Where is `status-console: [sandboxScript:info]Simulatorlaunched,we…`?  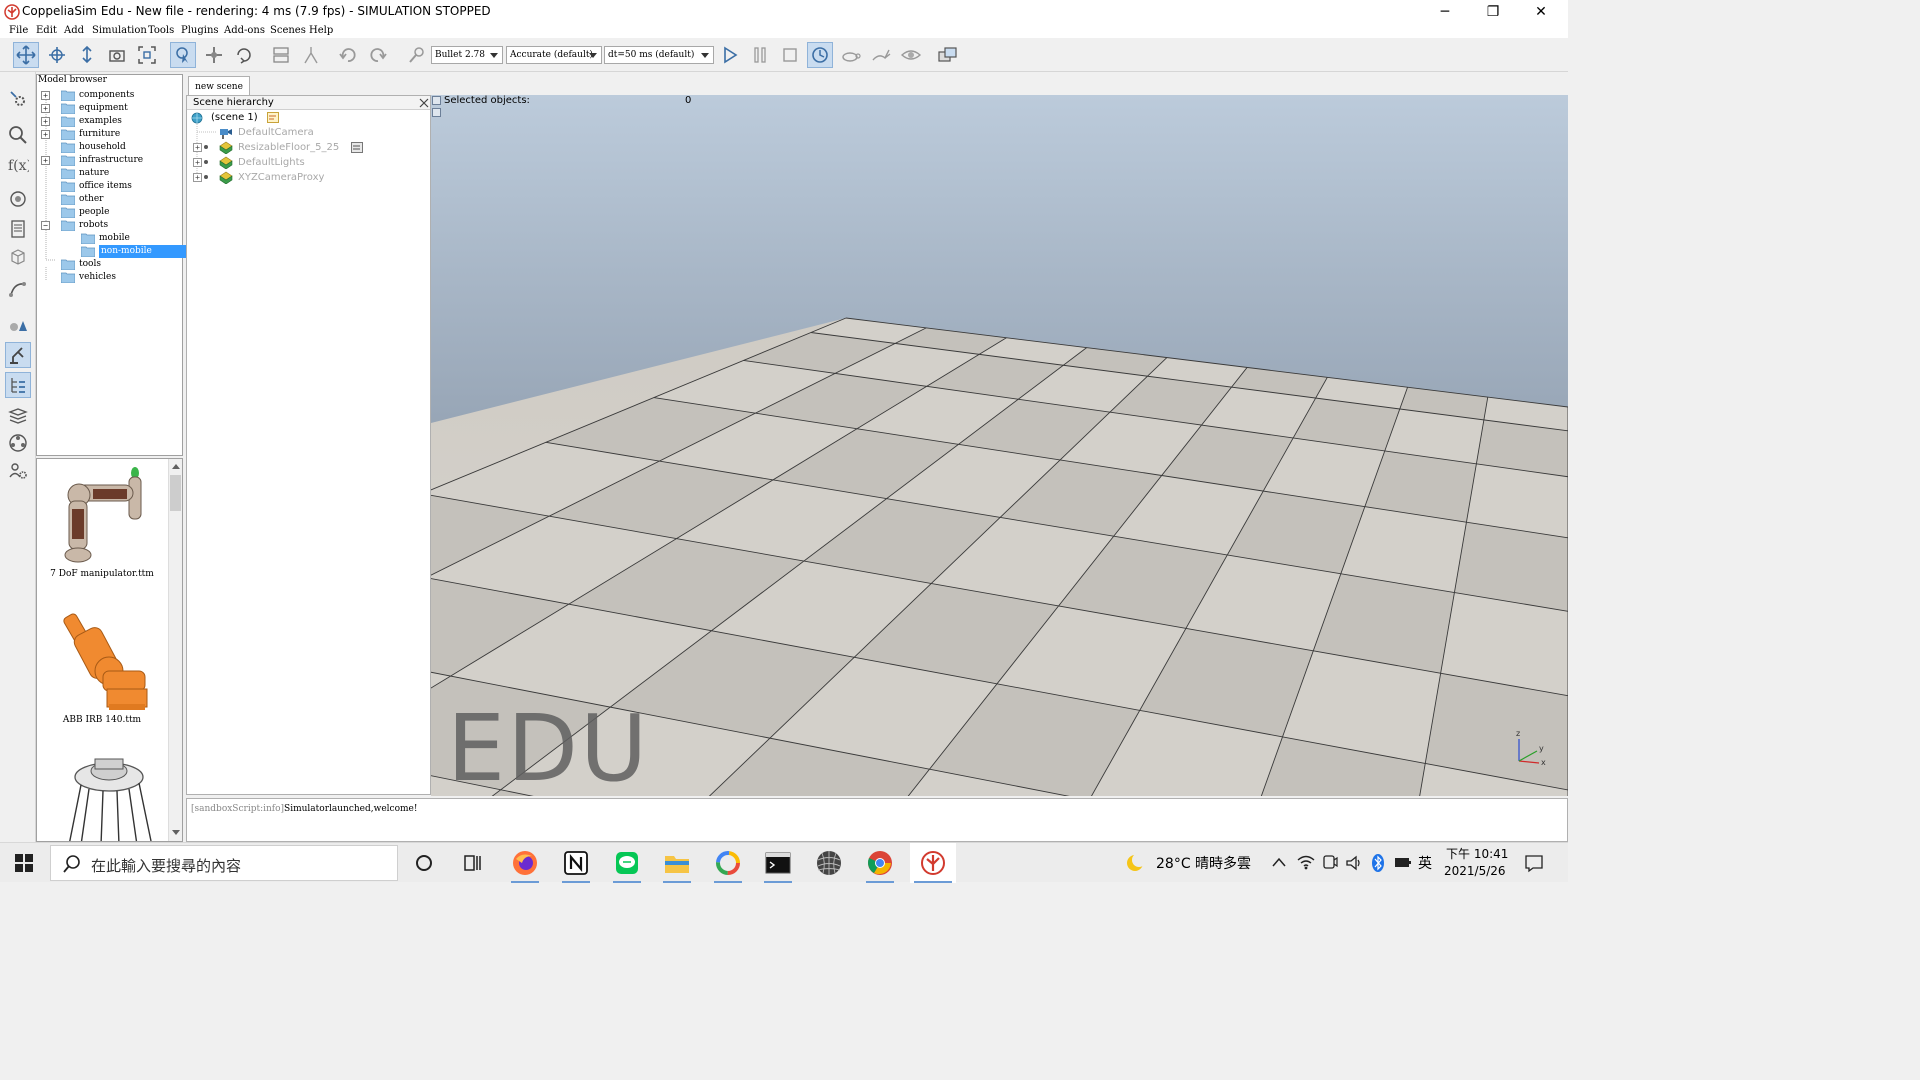 status-console: [sandboxScript:info]Simulatorlaunched,we… is located at coordinates (877, 820).